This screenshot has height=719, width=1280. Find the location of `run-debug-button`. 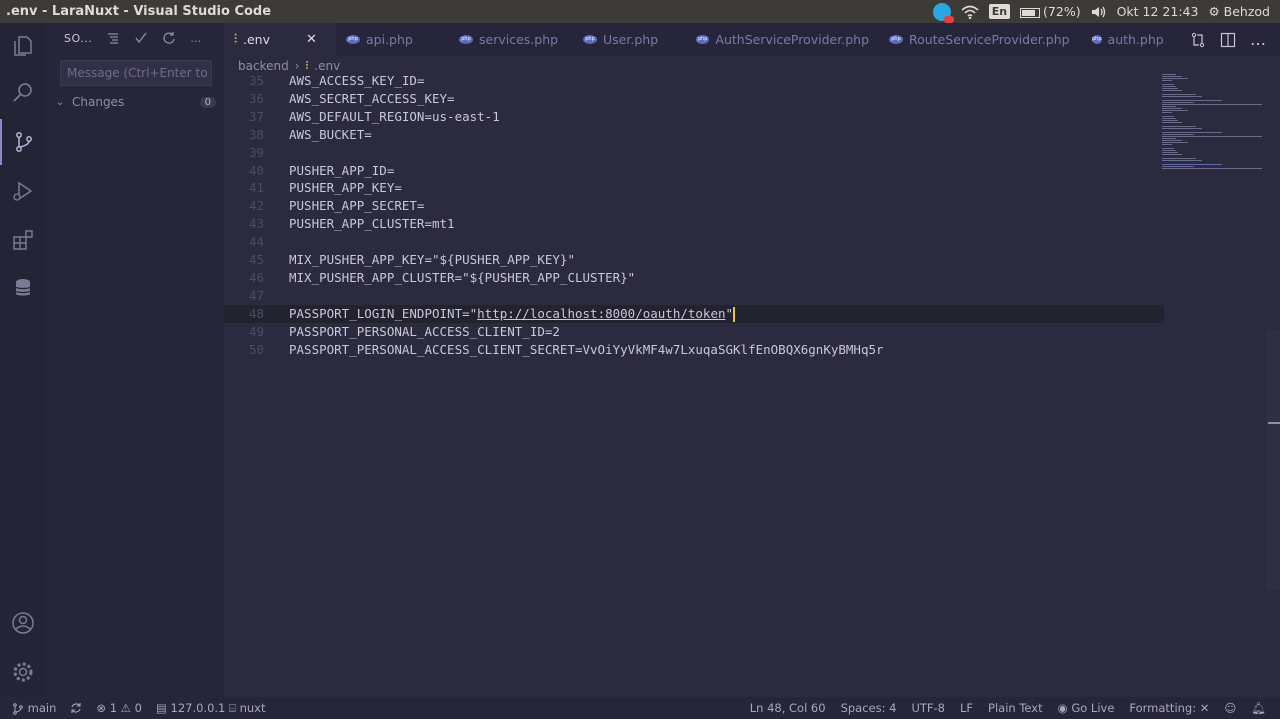

run-debug-button is located at coordinates (23, 191).